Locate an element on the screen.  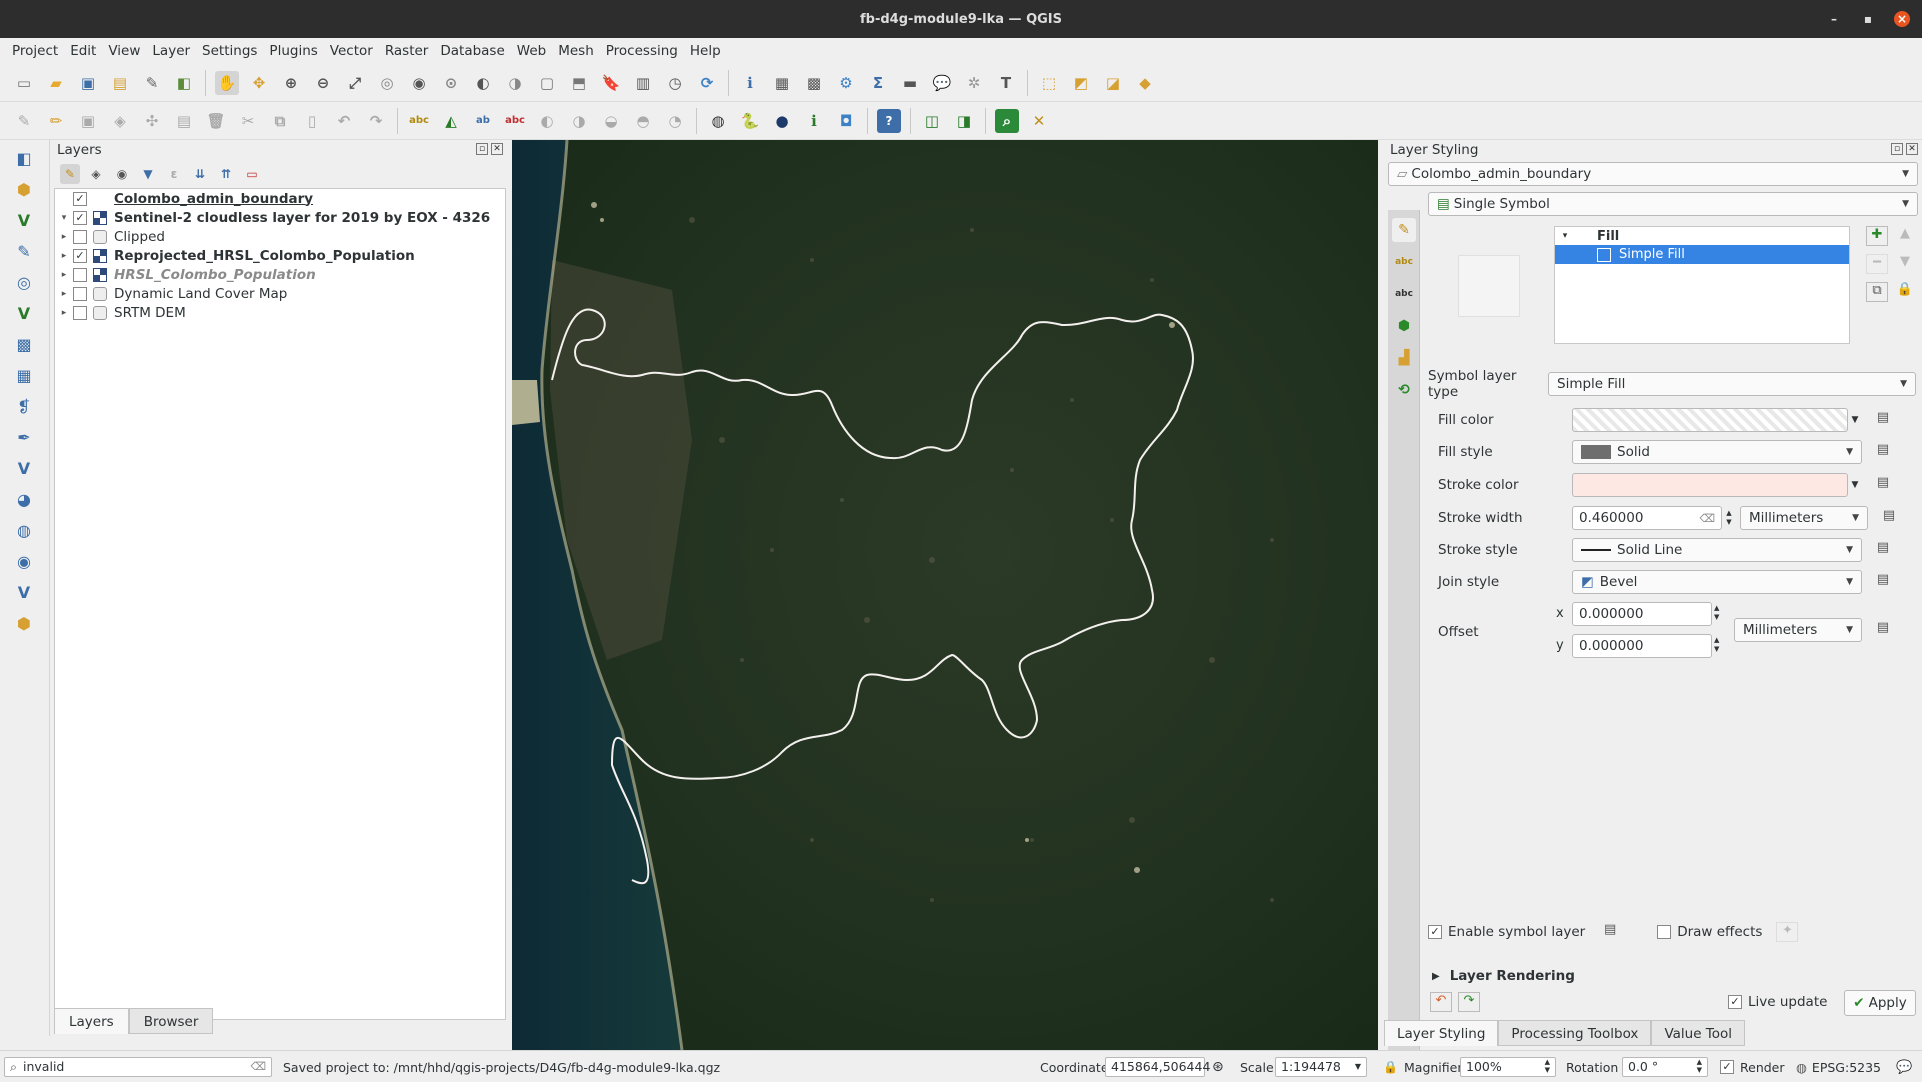
highlight-labels-icon: abc is located at coordinates (515, 121).